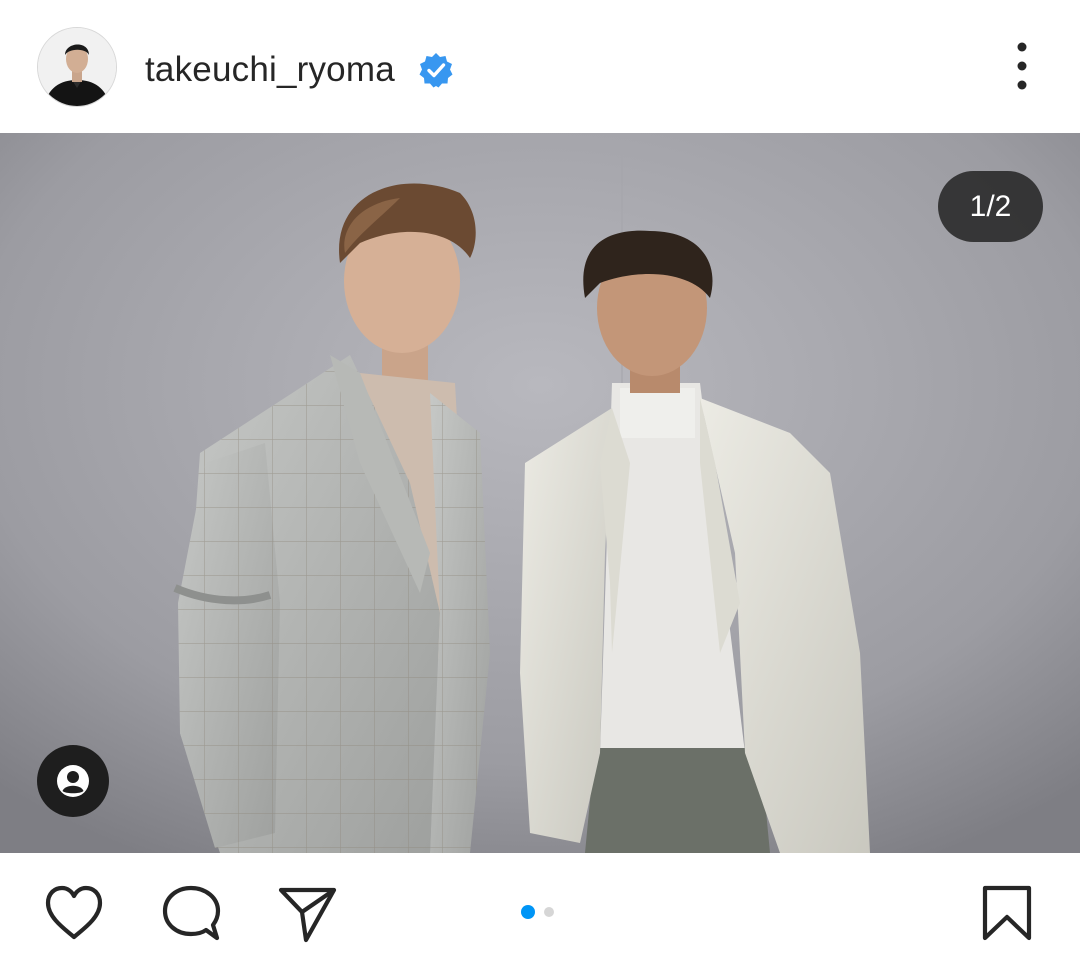  What do you see at coordinates (528, 912) in the screenshot?
I see `carousel-dot-active` at bounding box center [528, 912].